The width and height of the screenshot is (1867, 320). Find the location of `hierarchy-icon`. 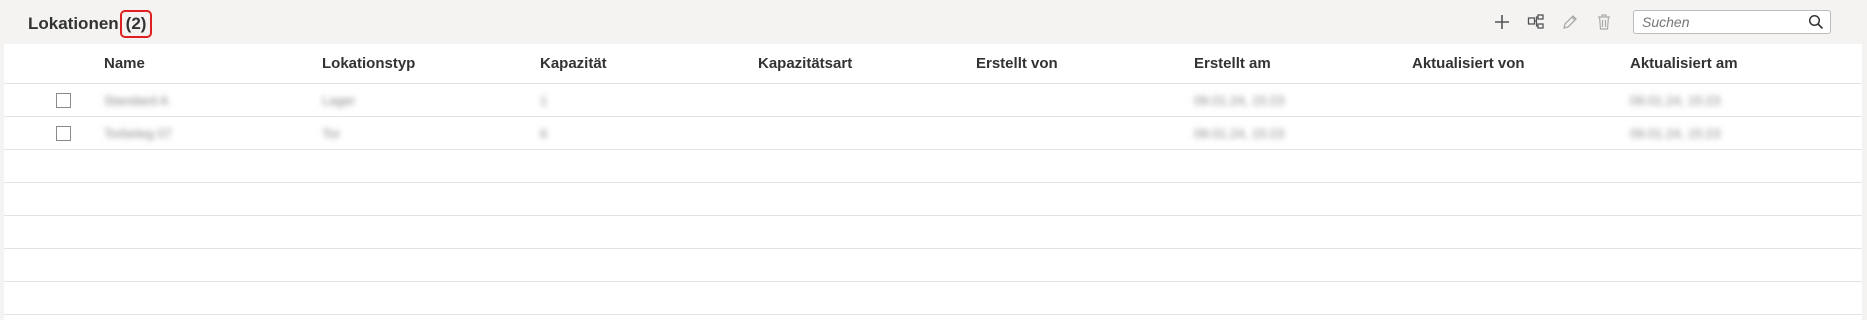

hierarchy-icon is located at coordinates (1535, 21).